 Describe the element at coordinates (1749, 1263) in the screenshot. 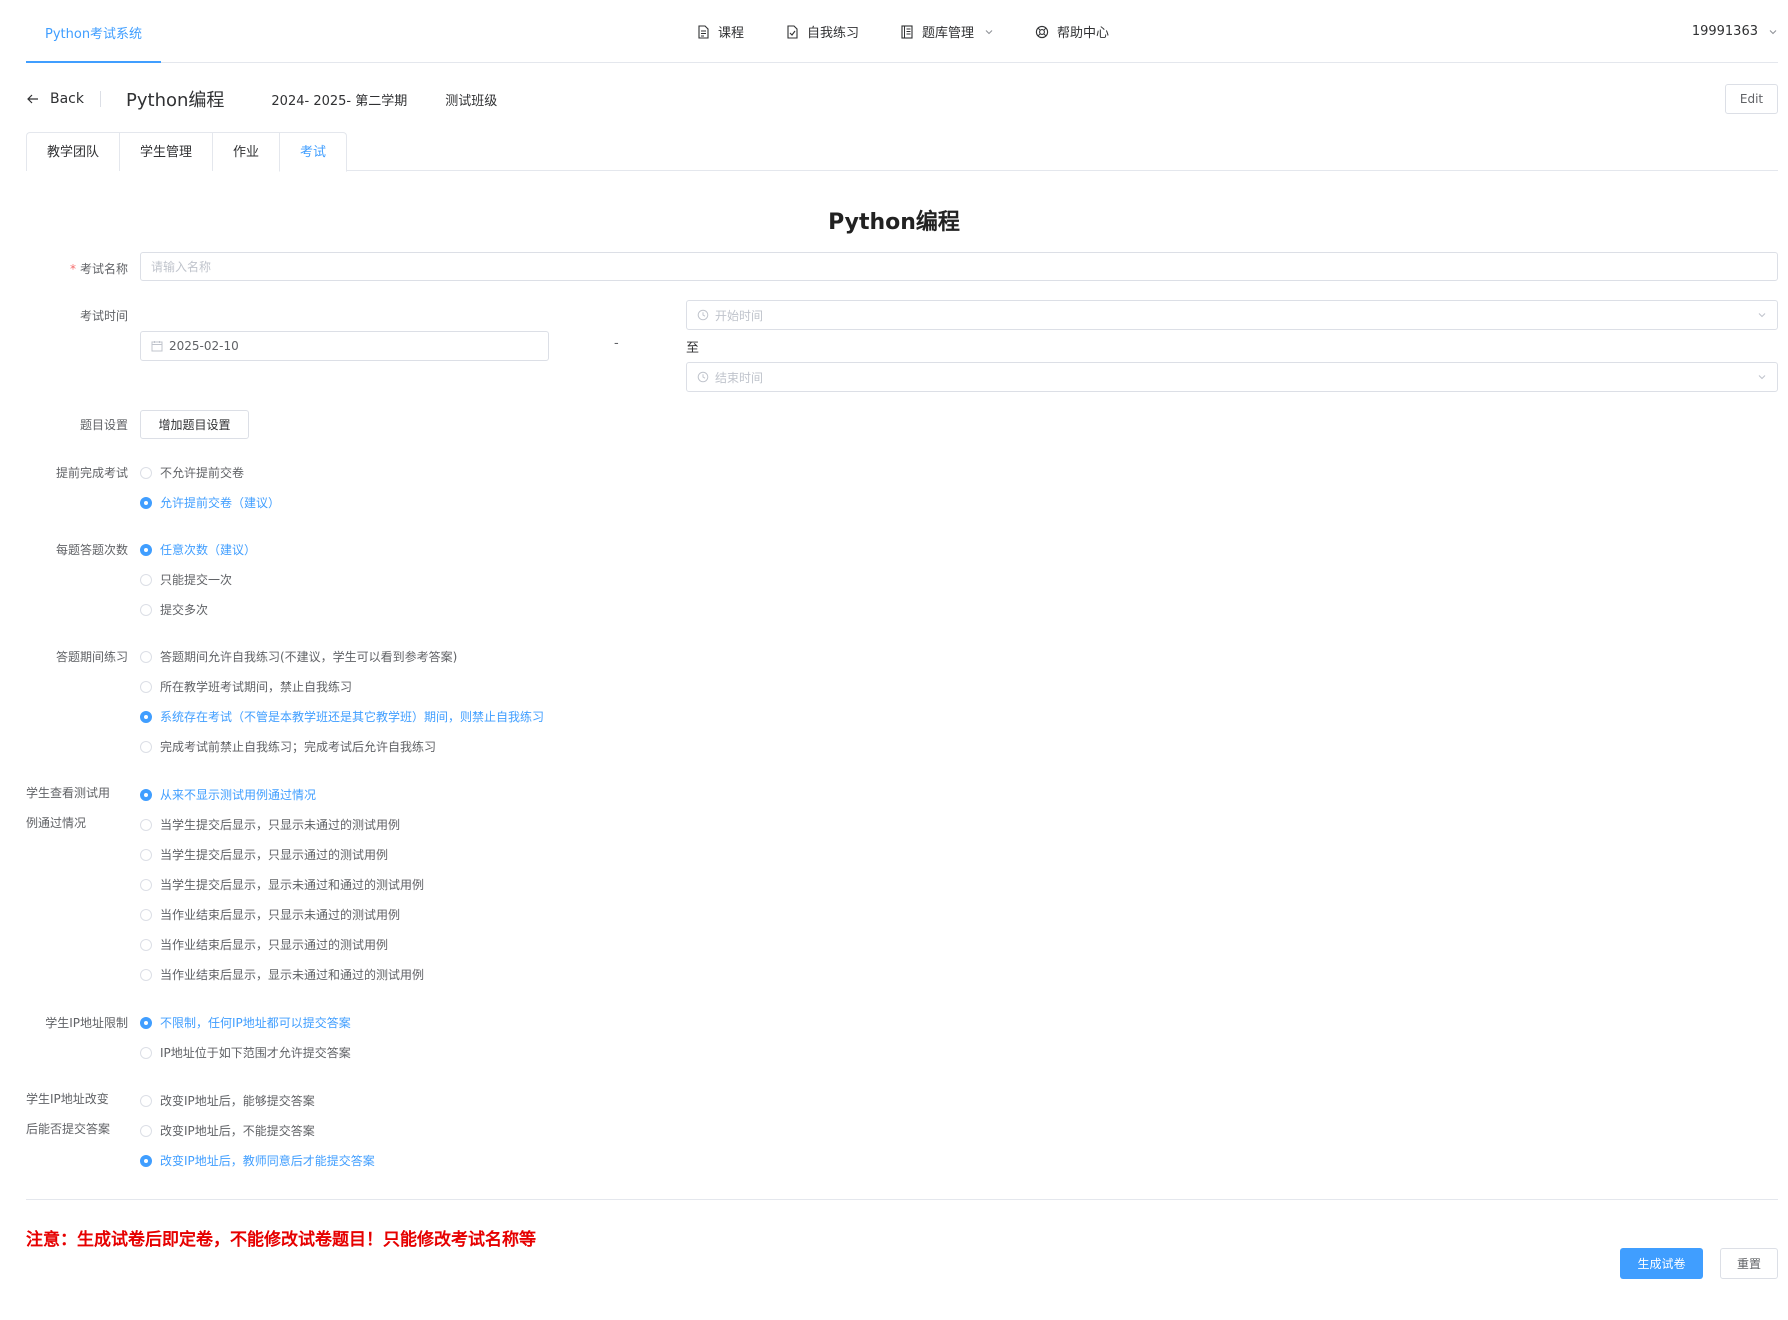

I see `reset-button: 重置` at that location.